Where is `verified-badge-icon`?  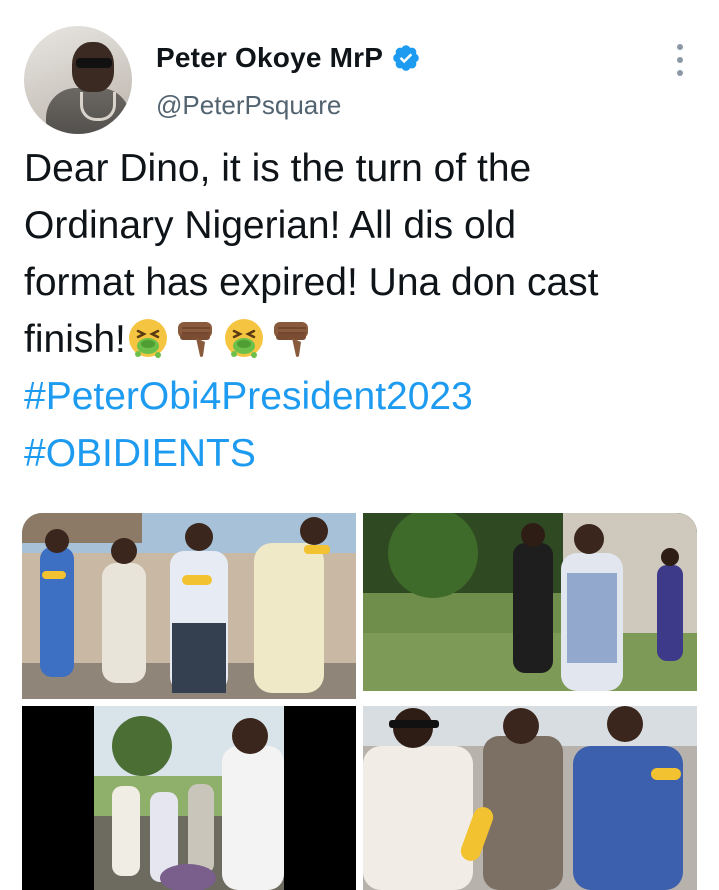 verified-badge-icon is located at coordinates (406, 58).